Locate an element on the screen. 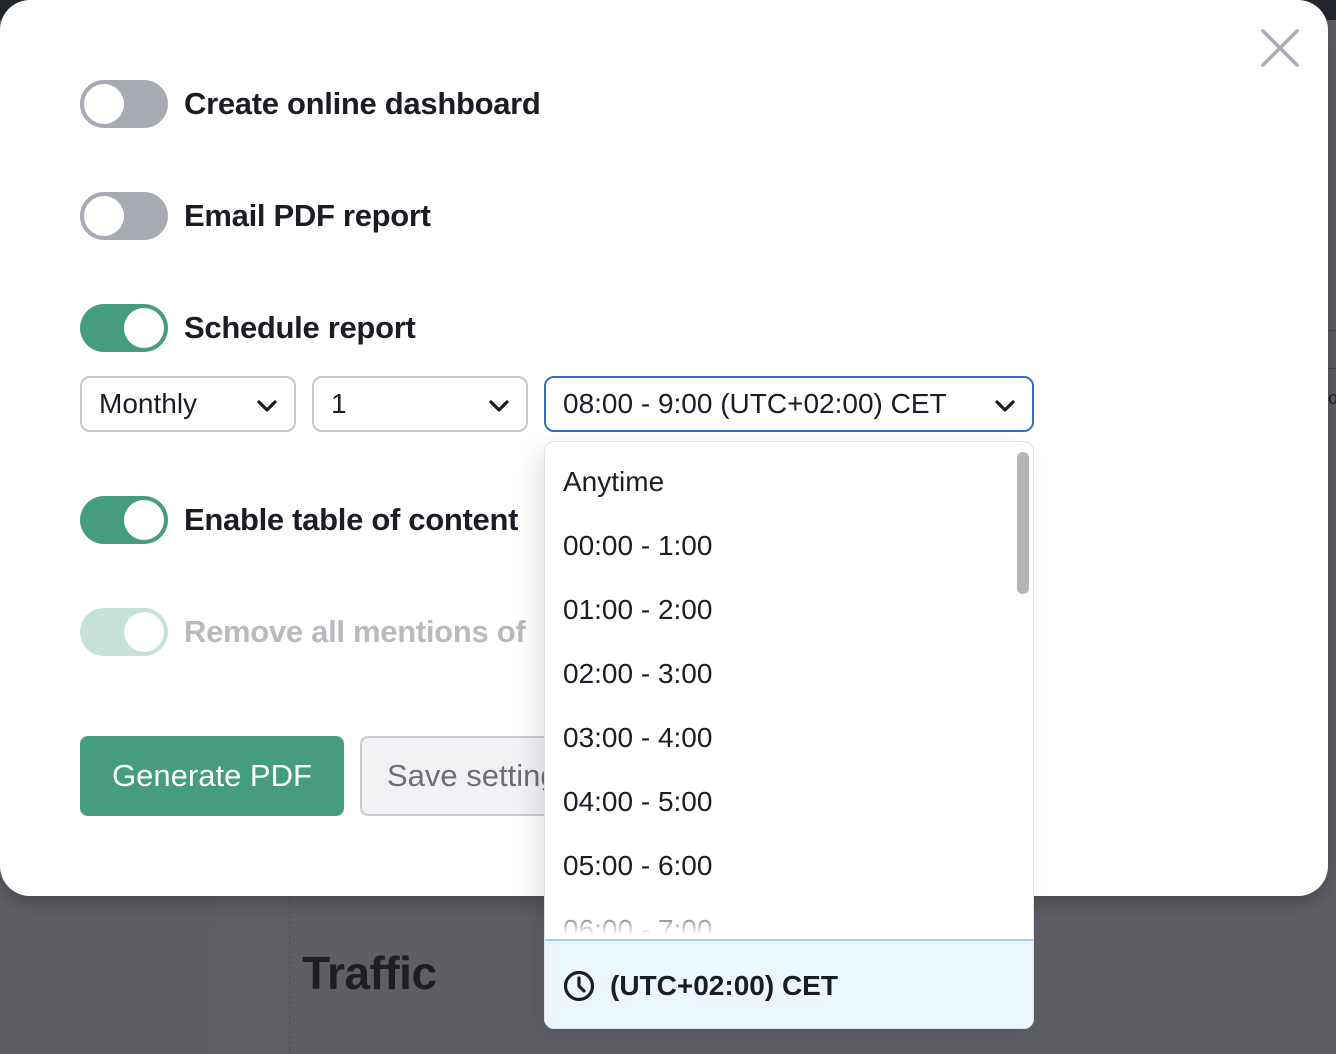 The height and width of the screenshot is (1054, 1336). option-label: Schedule report is located at coordinates (300, 327).